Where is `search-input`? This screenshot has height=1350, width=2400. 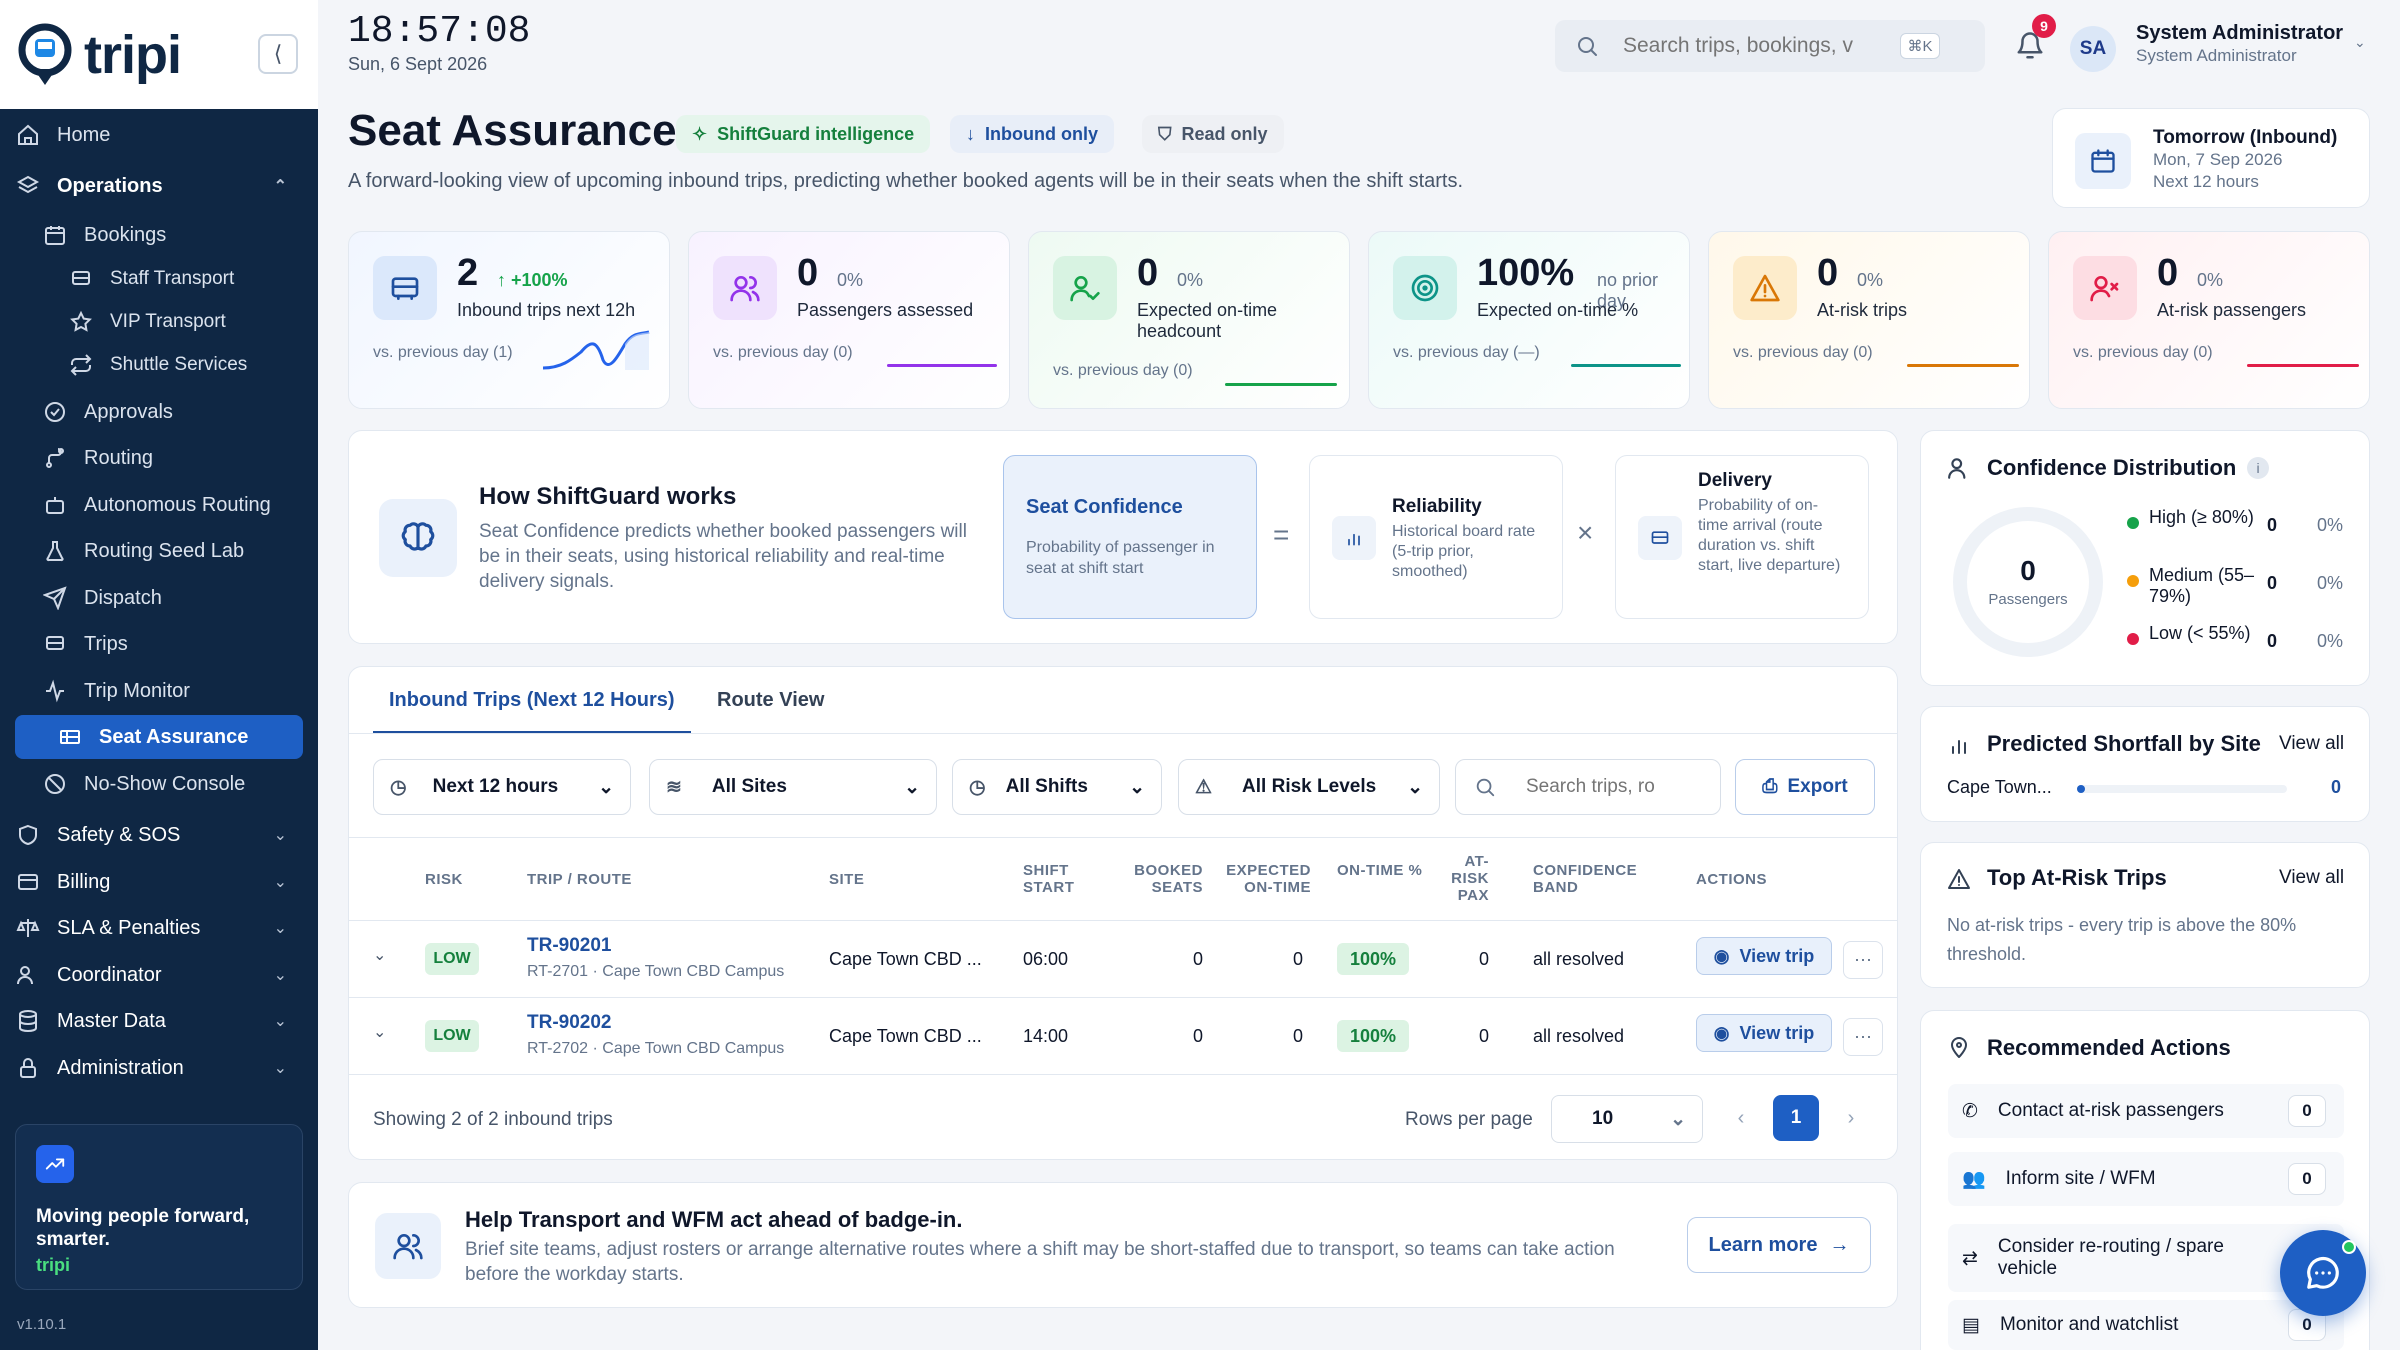
search-input is located at coordinates (1743, 46).